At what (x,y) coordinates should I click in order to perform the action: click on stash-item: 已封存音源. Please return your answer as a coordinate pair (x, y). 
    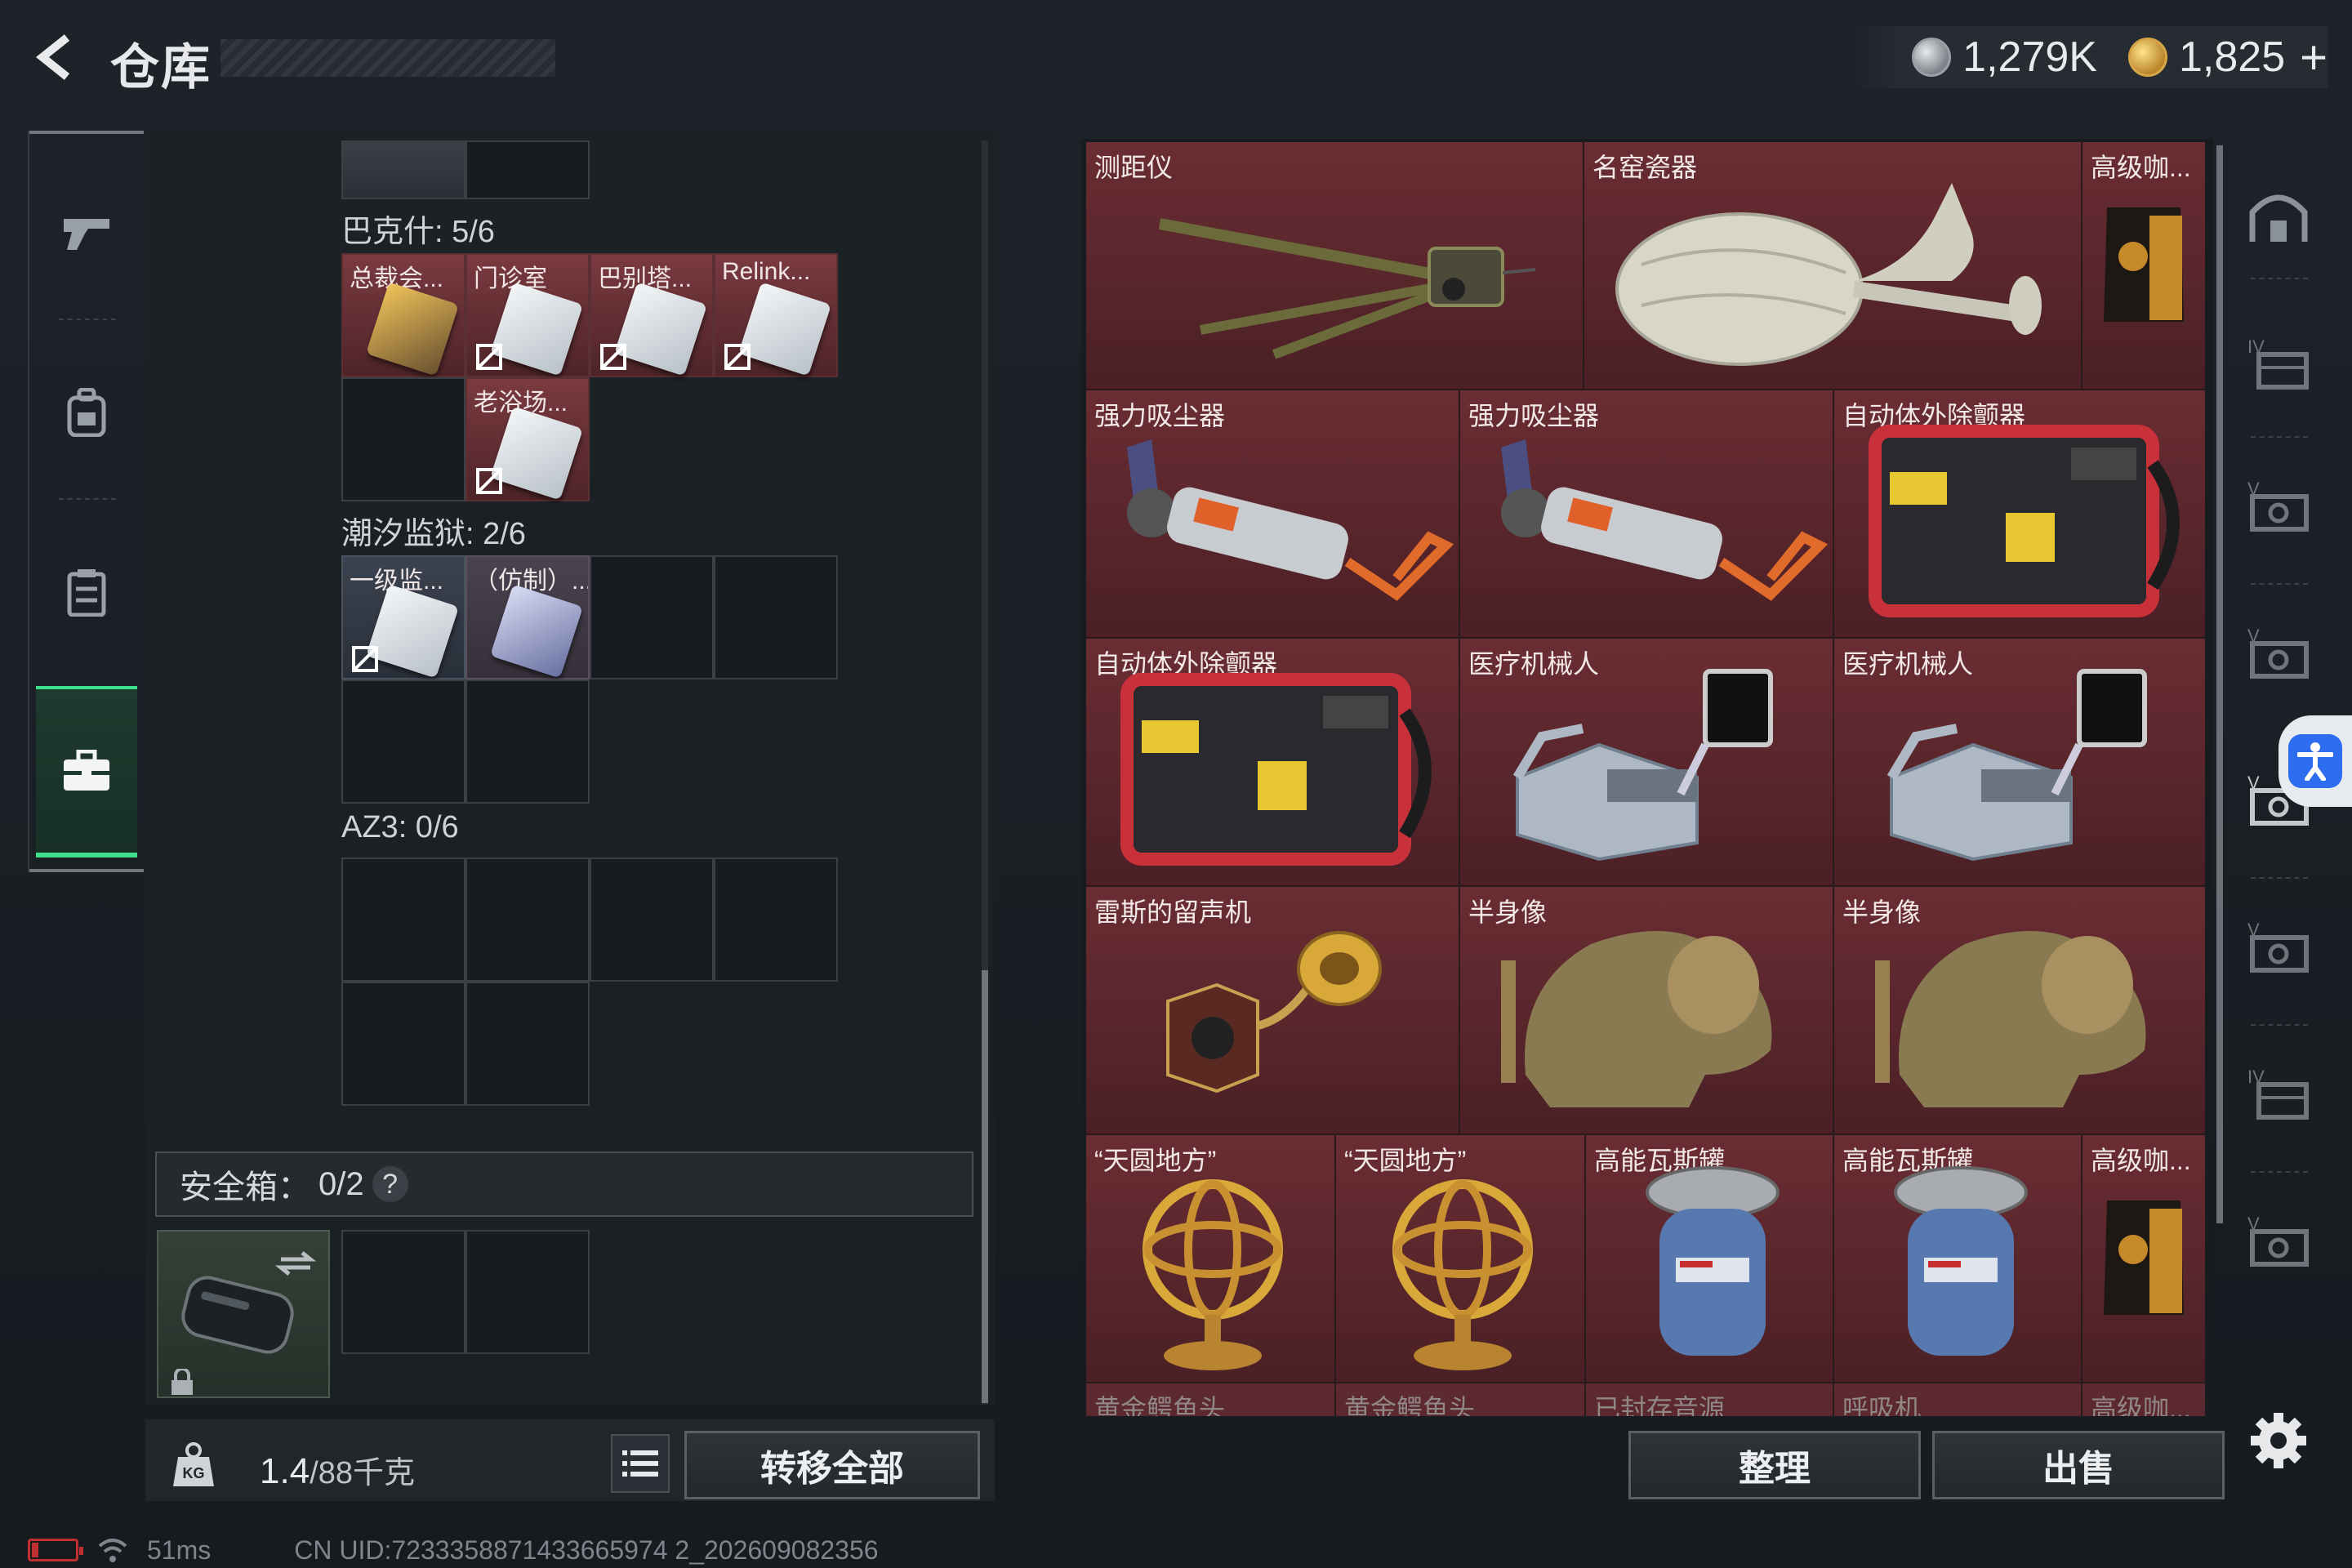
    Looking at the image, I should click on (1710, 1399).